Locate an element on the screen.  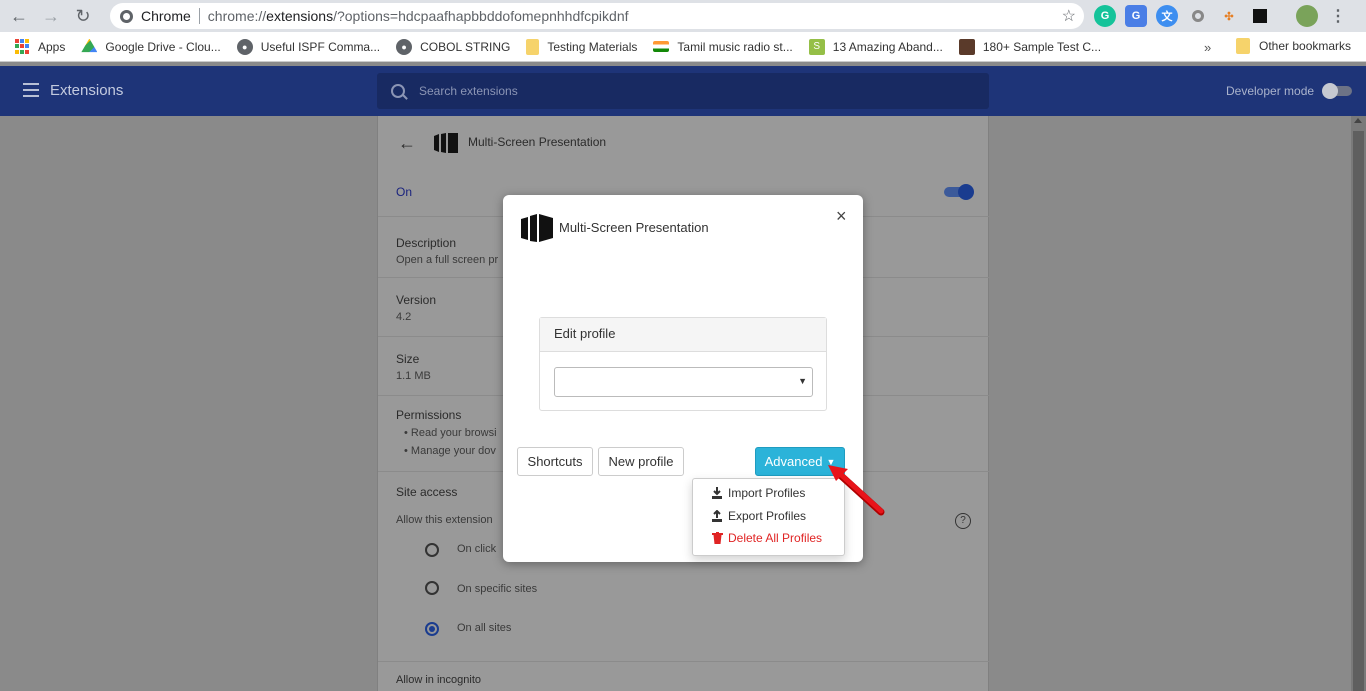
import-profiles-label: Import Profiles is located at coordinates (767, 493).